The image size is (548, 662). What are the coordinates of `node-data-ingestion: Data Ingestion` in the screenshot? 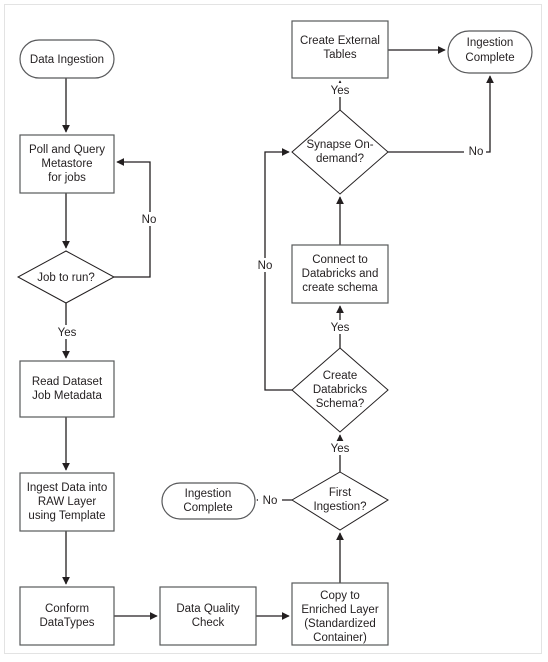 It's located at (67, 59).